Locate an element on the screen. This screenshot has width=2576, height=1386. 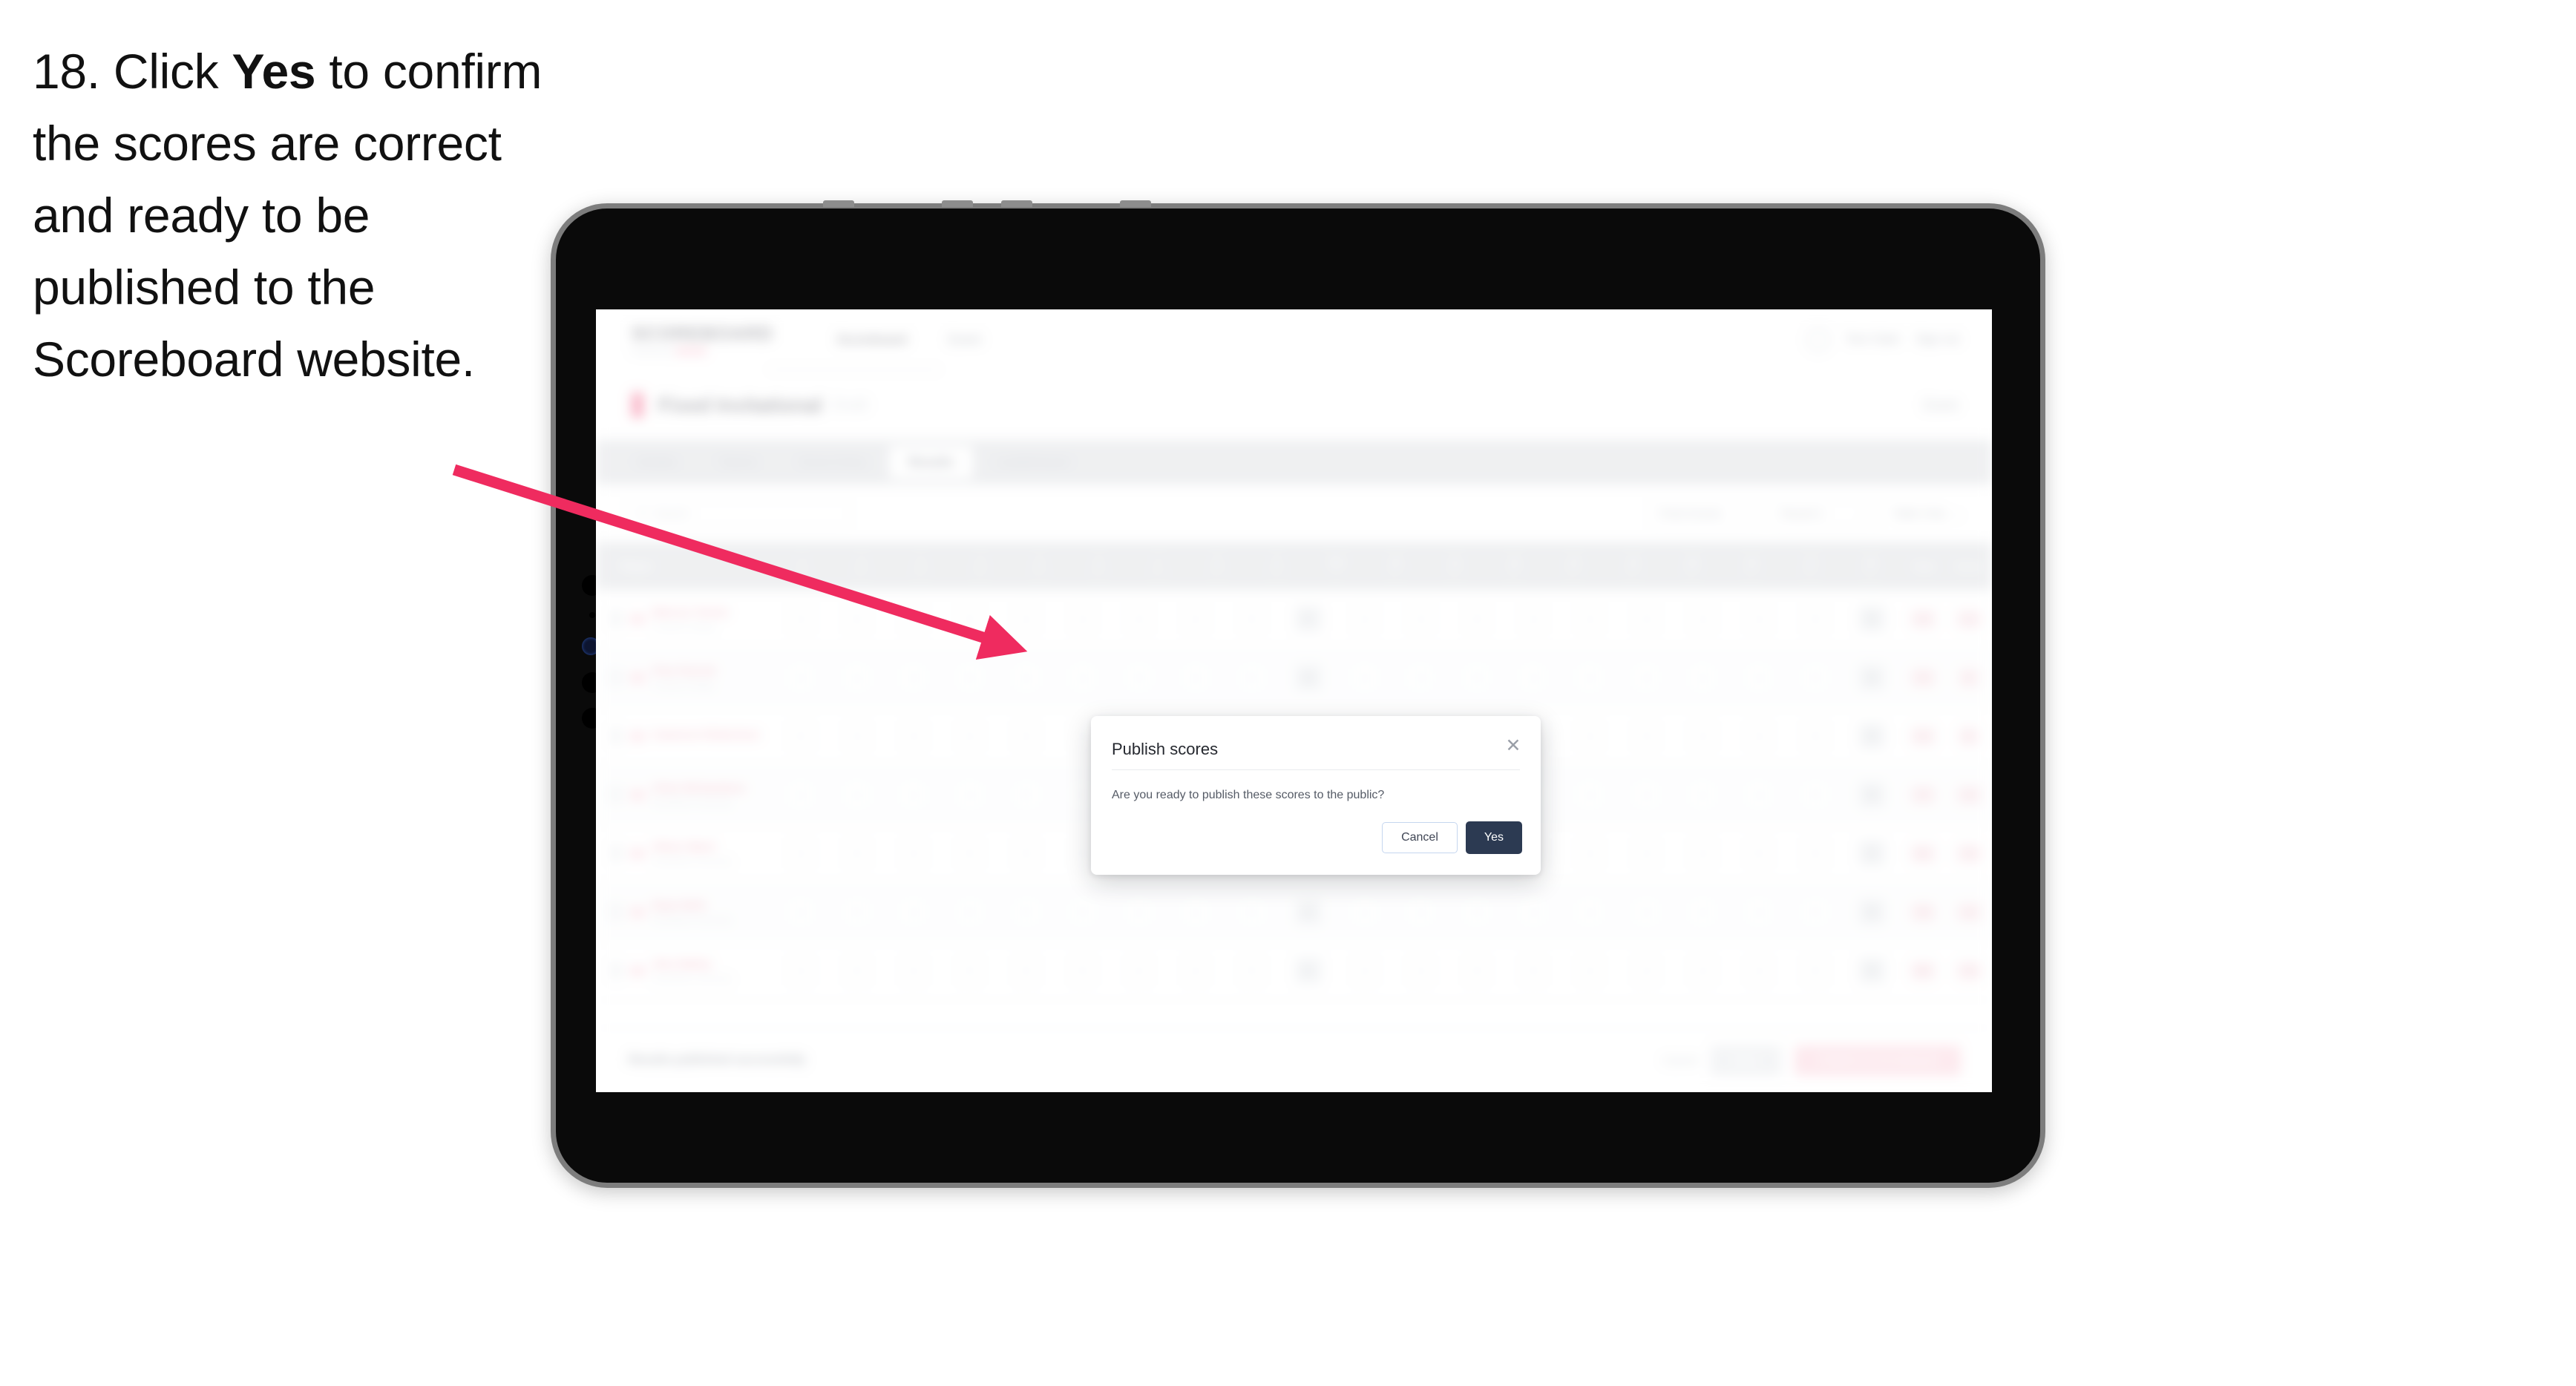
tab-leaderboard: Leaderboard is located at coordinates (1032, 463).